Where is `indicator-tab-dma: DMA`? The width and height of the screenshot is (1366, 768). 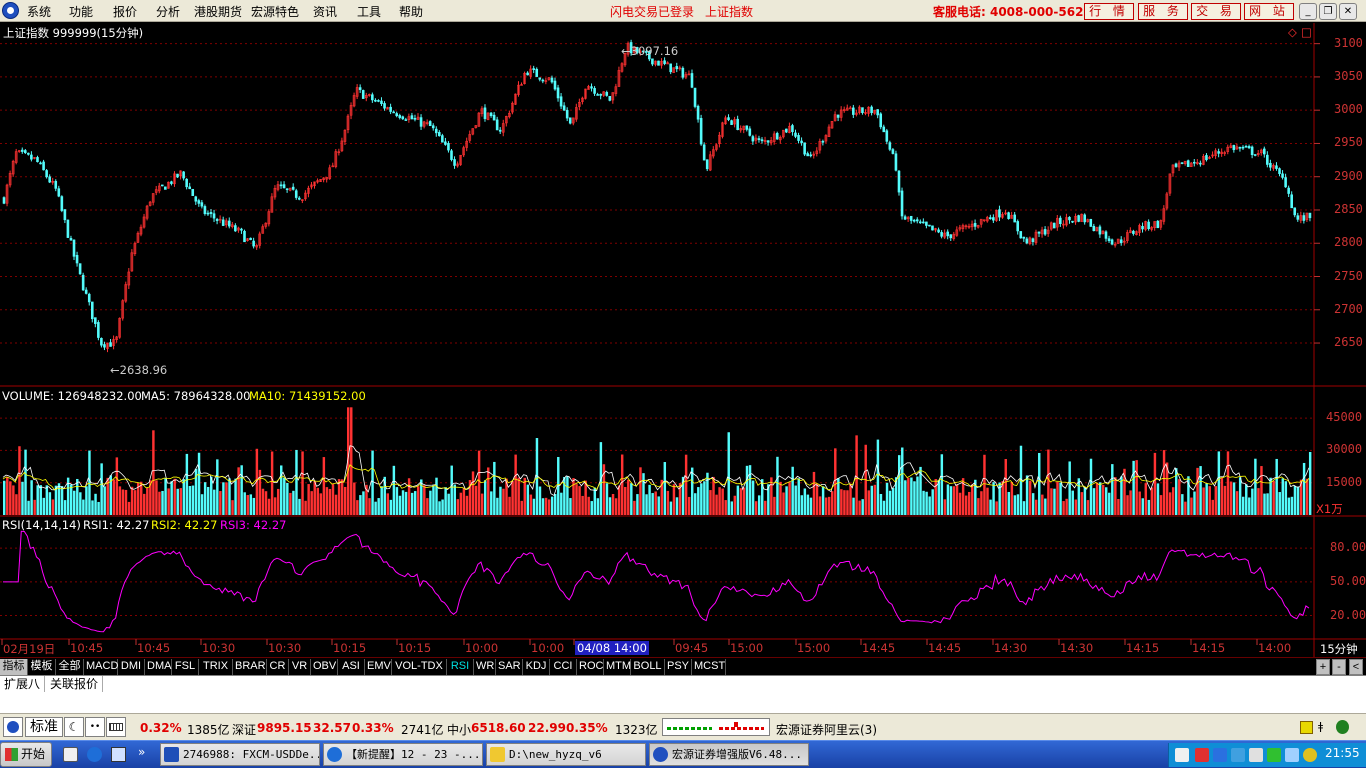
indicator-tab-dma: DMA is located at coordinates (158, 667).